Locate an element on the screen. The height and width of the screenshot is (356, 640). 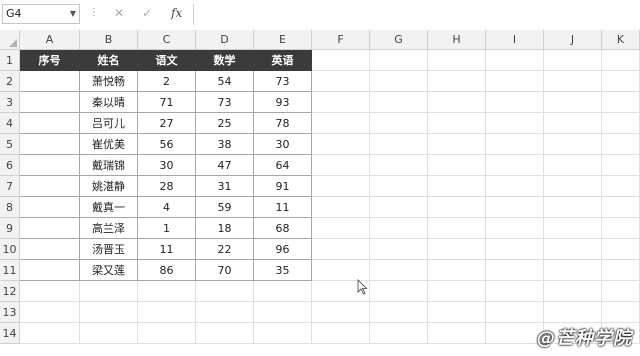
cell-d10: 22 is located at coordinates (225, 249).